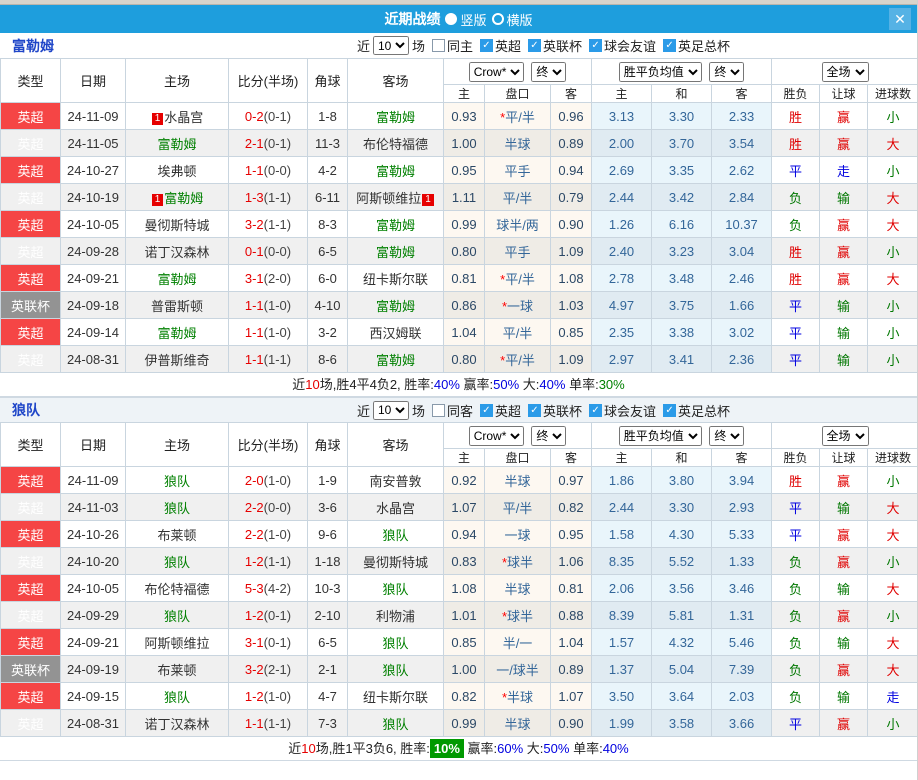  Describe the element at coordinates (464, 534) in the screenshot. I see `home-odds-cell: 0.94` at that location.